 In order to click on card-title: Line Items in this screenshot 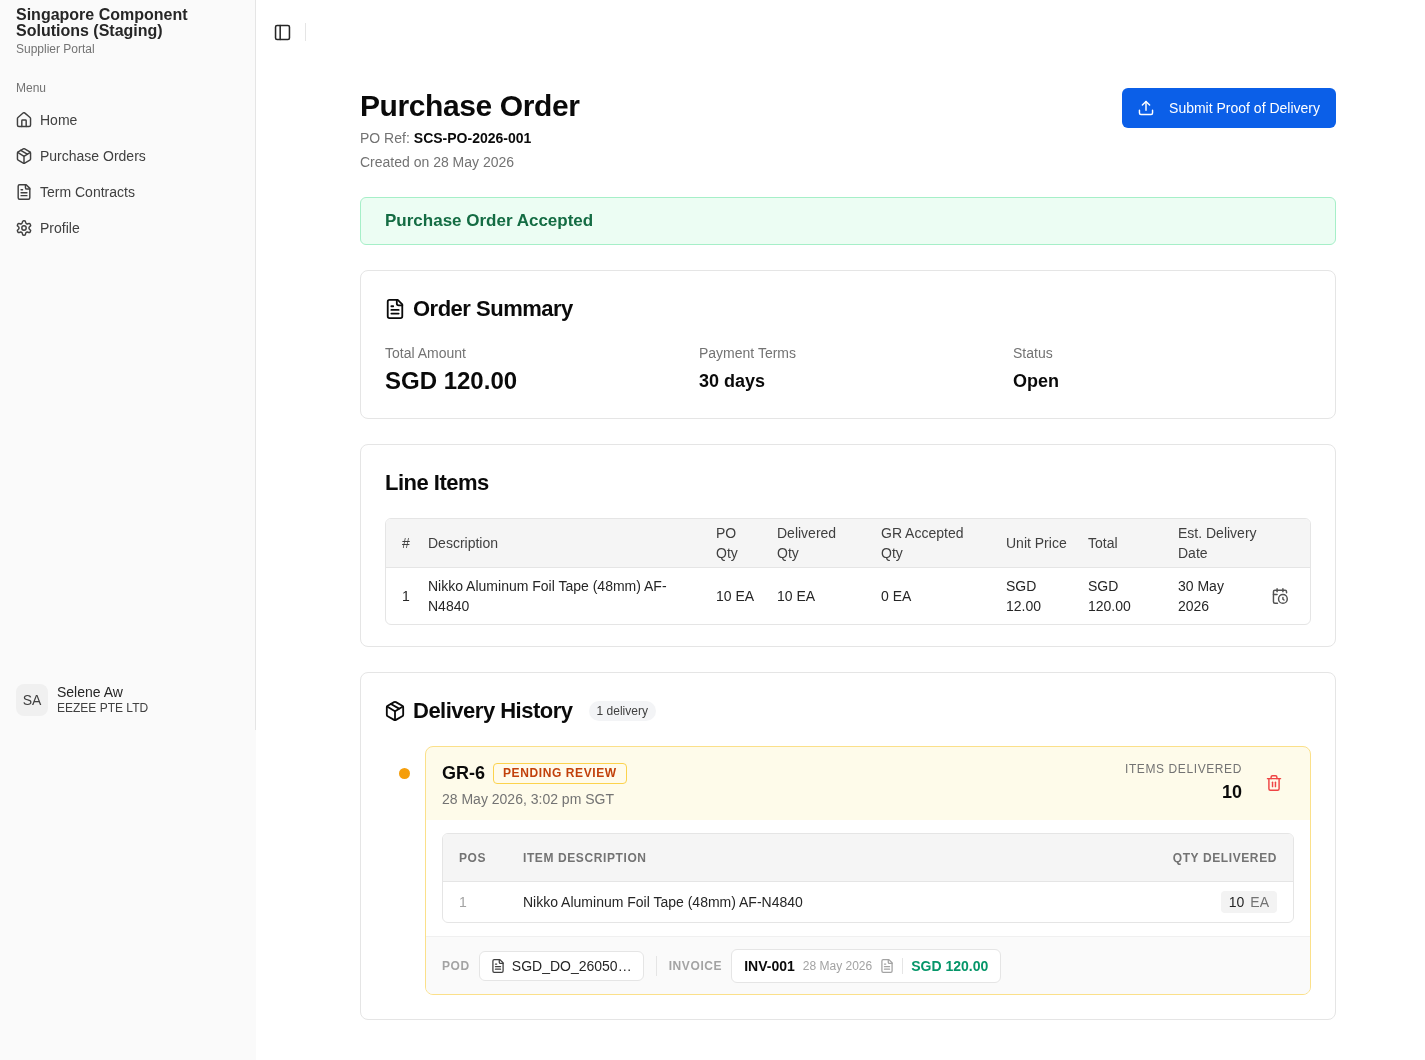, I will do `click(437, 483)`.